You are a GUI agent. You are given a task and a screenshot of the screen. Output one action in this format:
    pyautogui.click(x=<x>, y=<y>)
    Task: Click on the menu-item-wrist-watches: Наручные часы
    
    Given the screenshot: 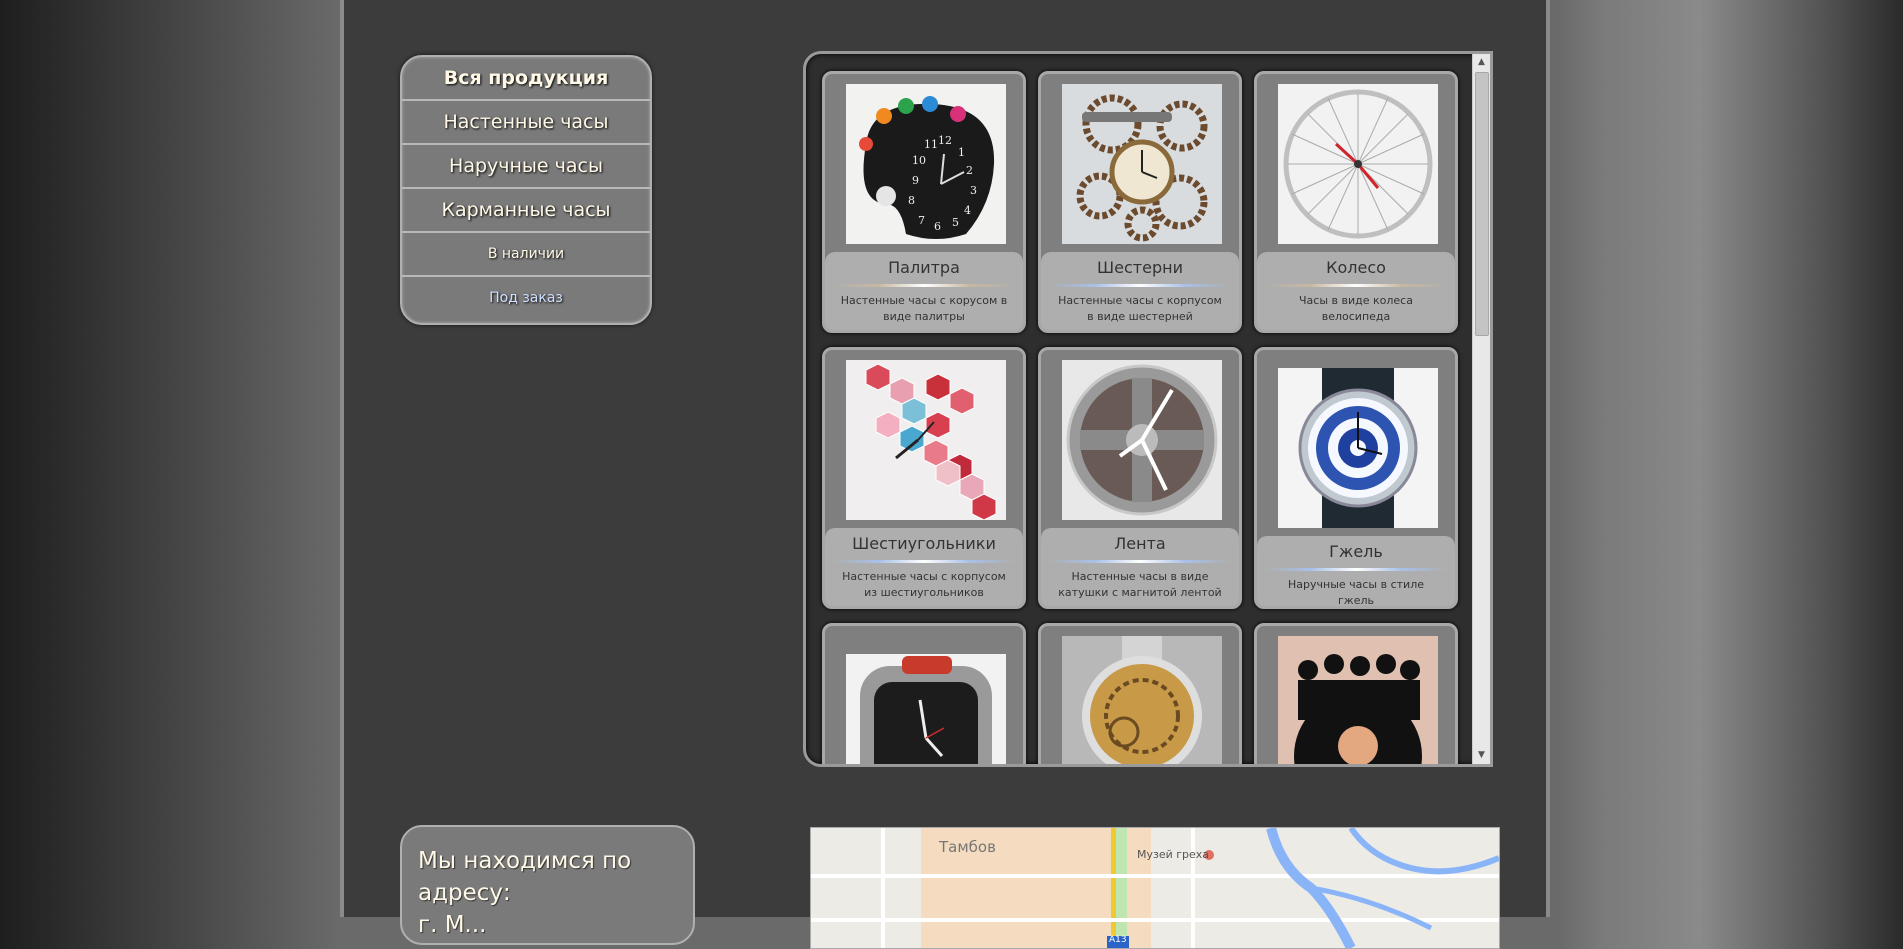 What is the action you would take?
    pyautogui.click(x=526, y=167)
    